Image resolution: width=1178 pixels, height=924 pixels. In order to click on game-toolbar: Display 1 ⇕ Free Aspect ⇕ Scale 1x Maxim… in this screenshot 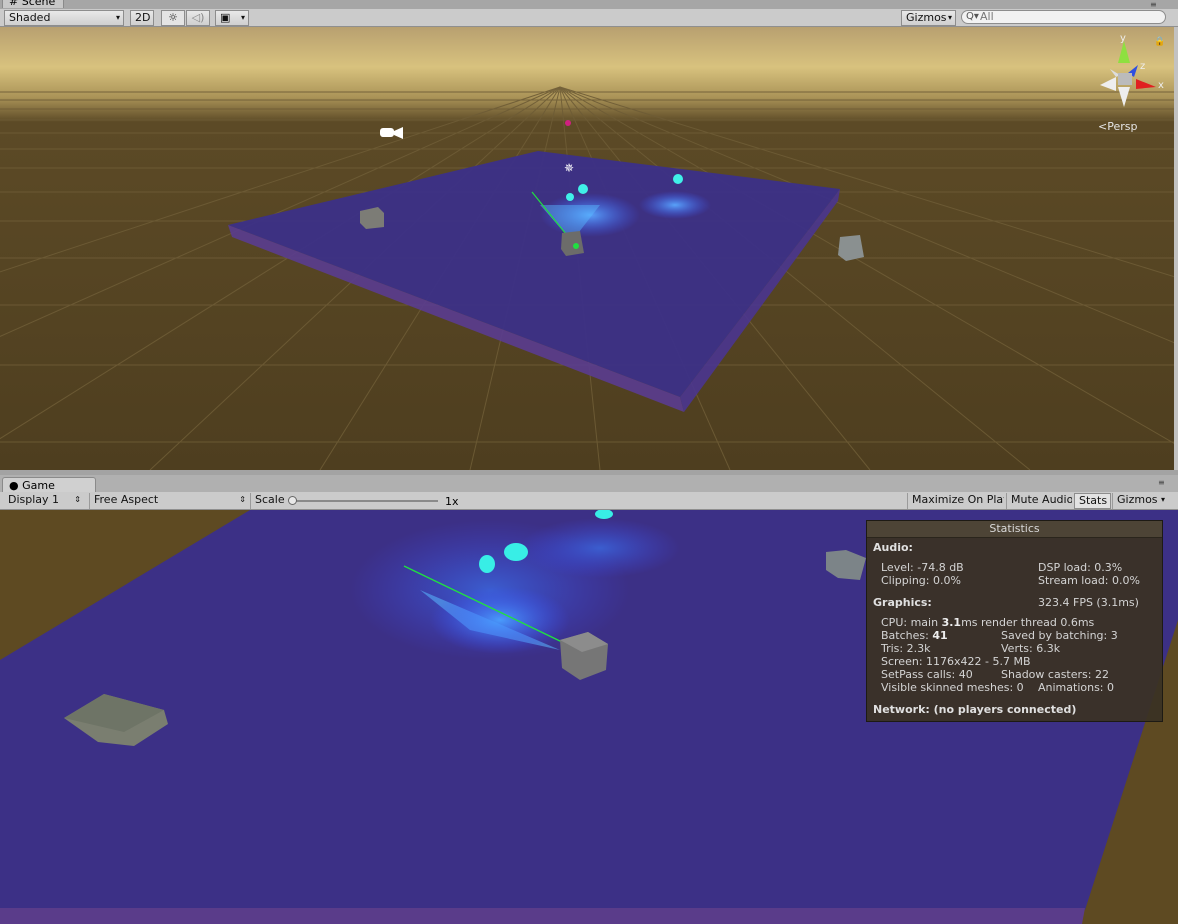, I will do `click(589, 501)`.